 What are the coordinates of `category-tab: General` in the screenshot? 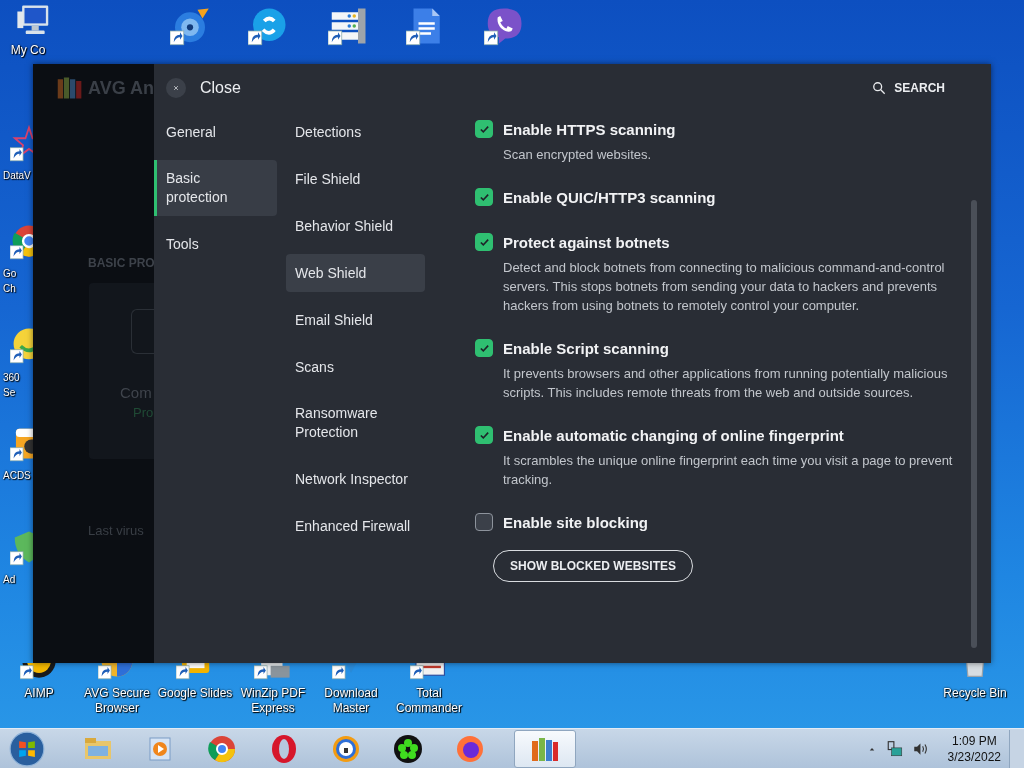 It's located at (215, 132).